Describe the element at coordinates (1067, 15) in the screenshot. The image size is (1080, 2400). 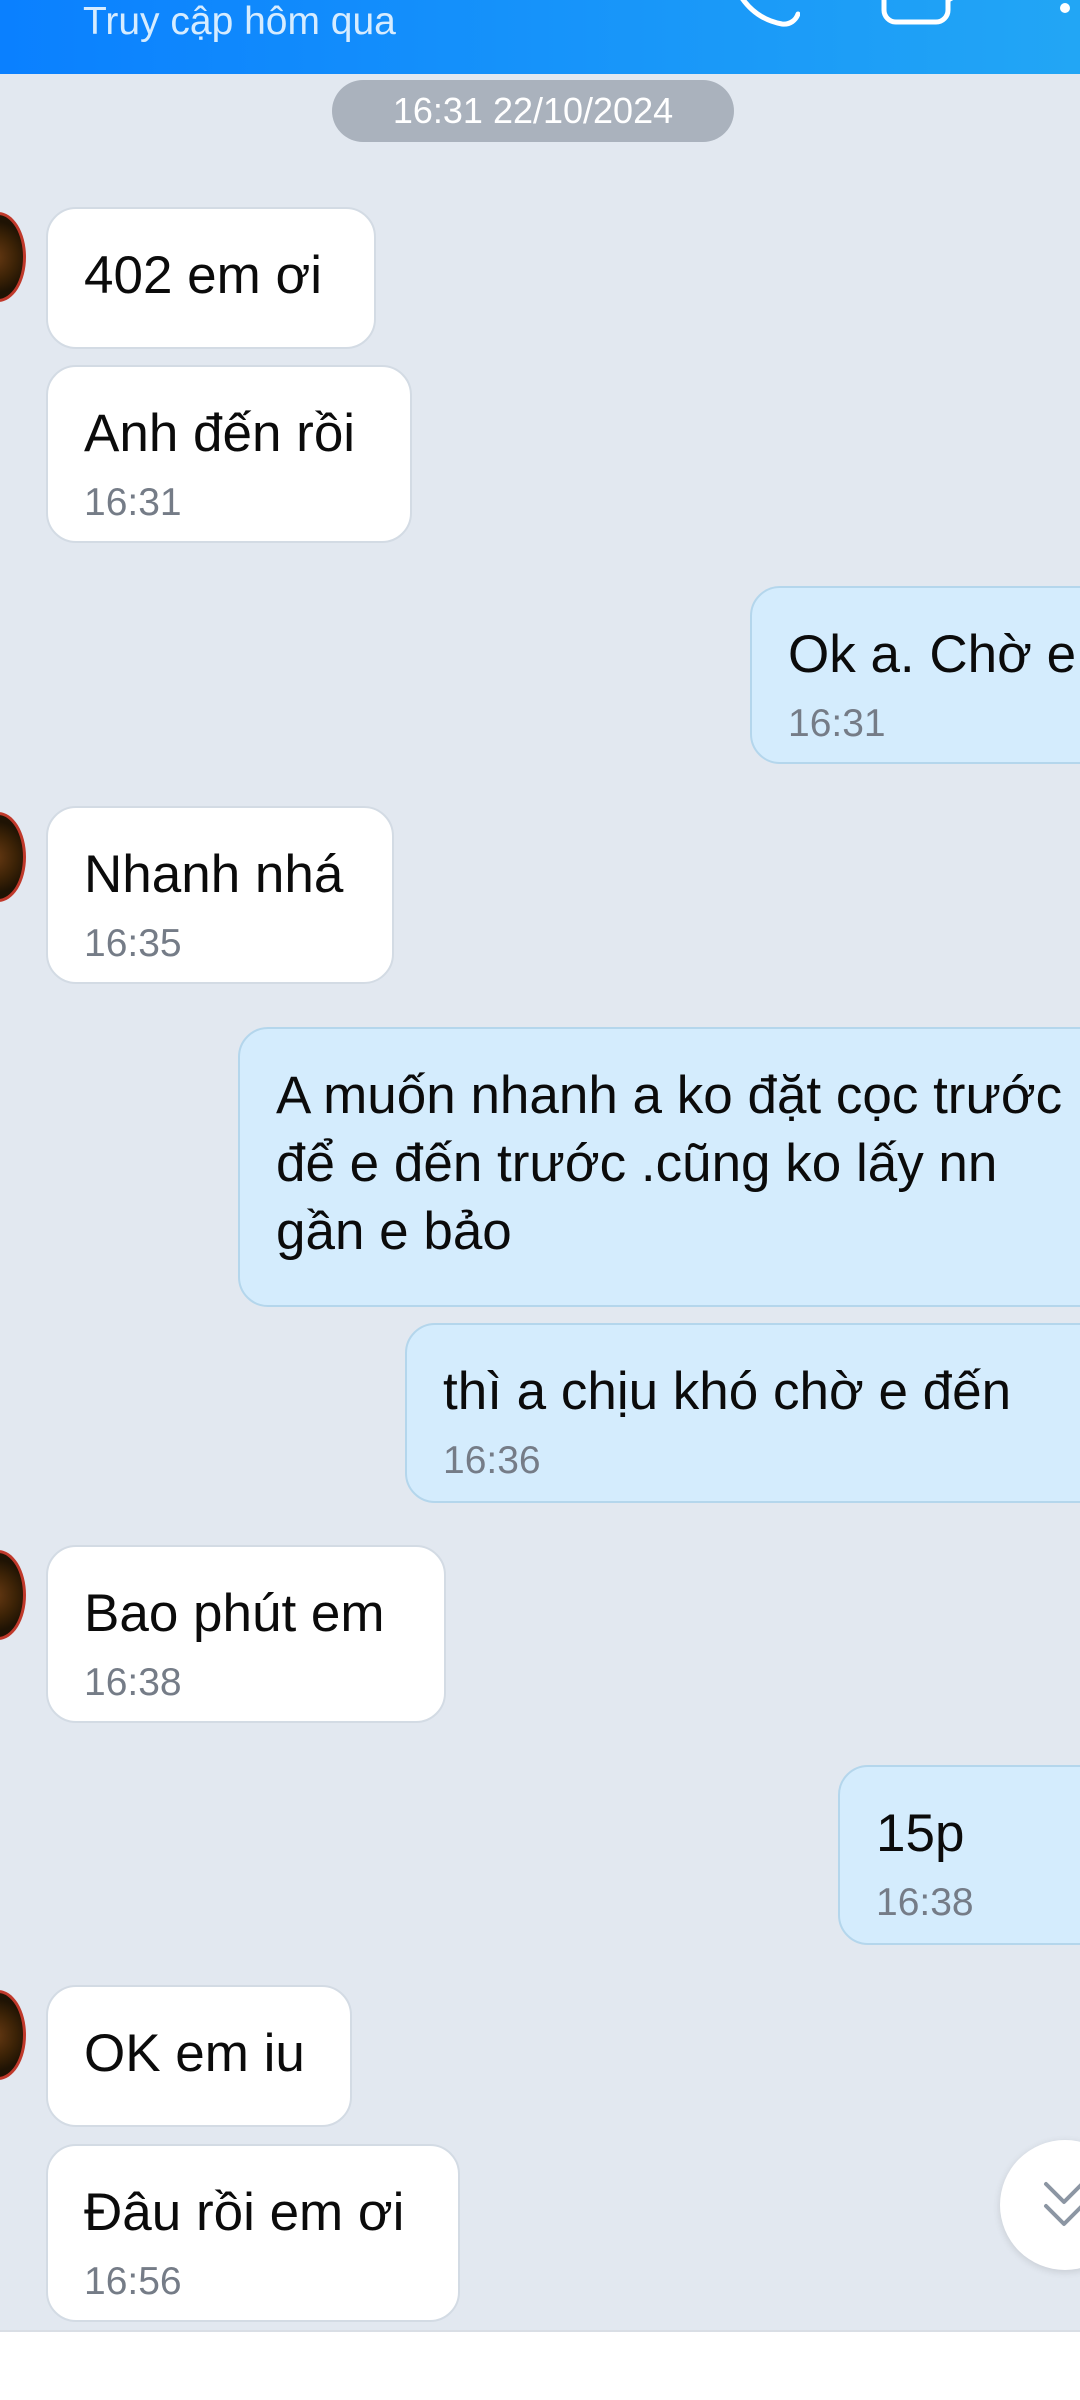
I see `more-options-icon` at that location.